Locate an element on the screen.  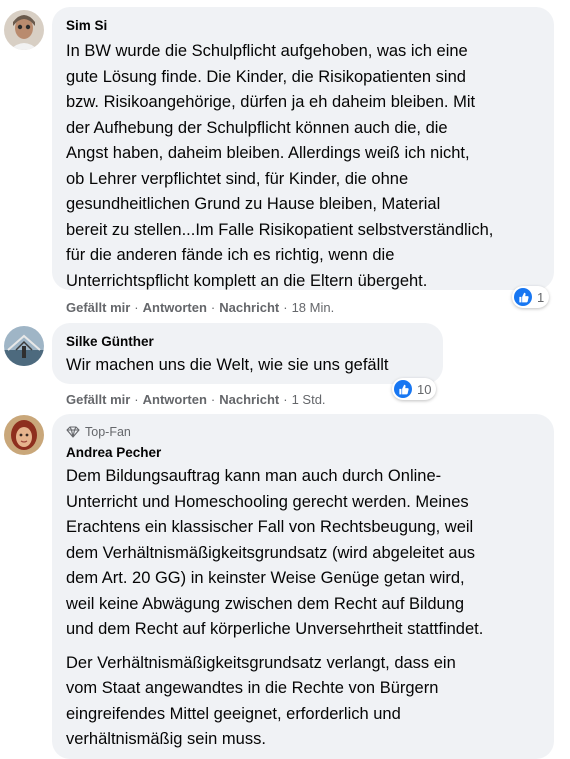
timestamp: 18 Min. is located at coordinates (313, 307).